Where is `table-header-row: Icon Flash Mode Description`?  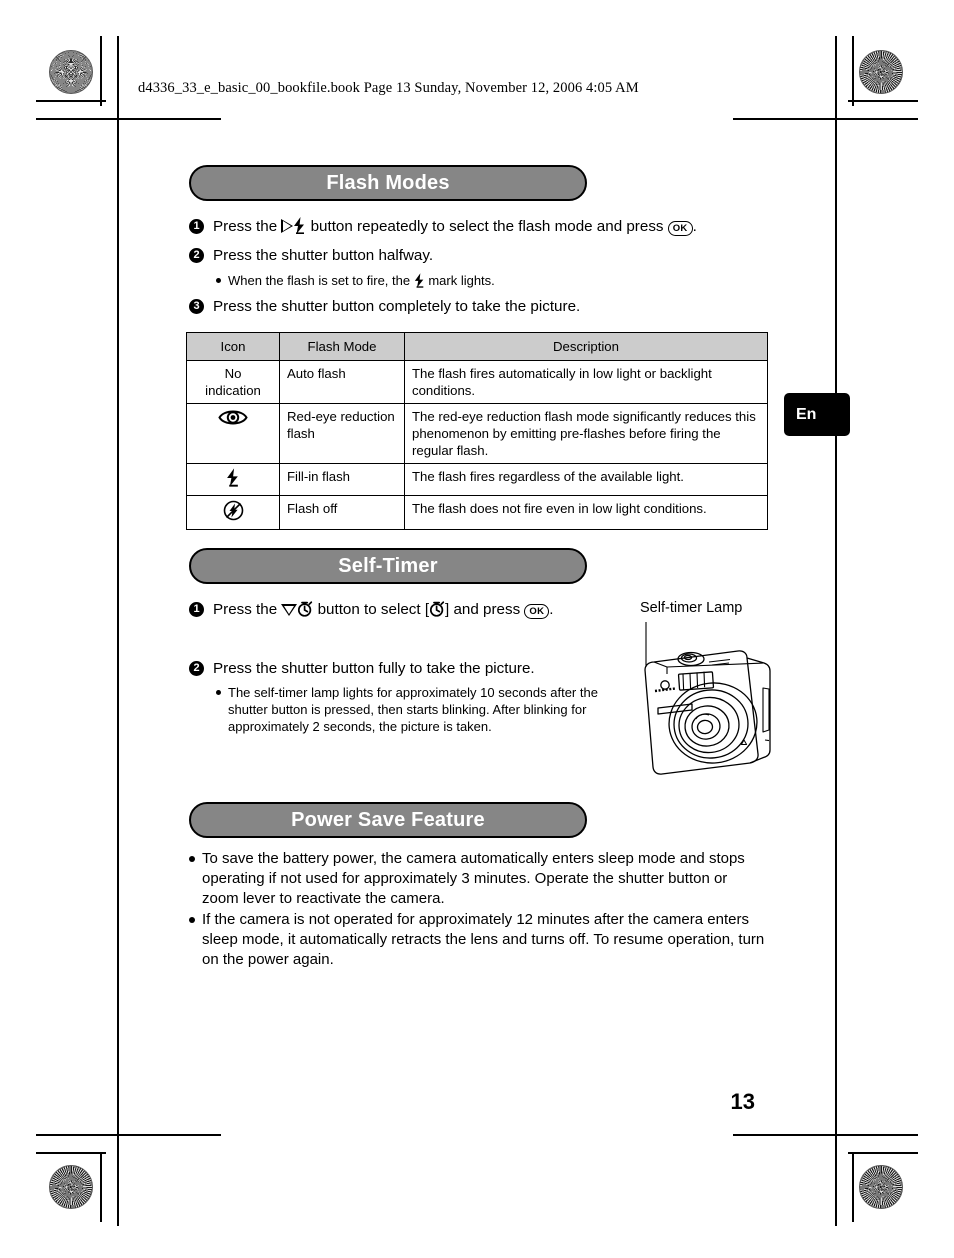 table-header-row: Icon Flash Mode Description is located at coordinates (477, 346).